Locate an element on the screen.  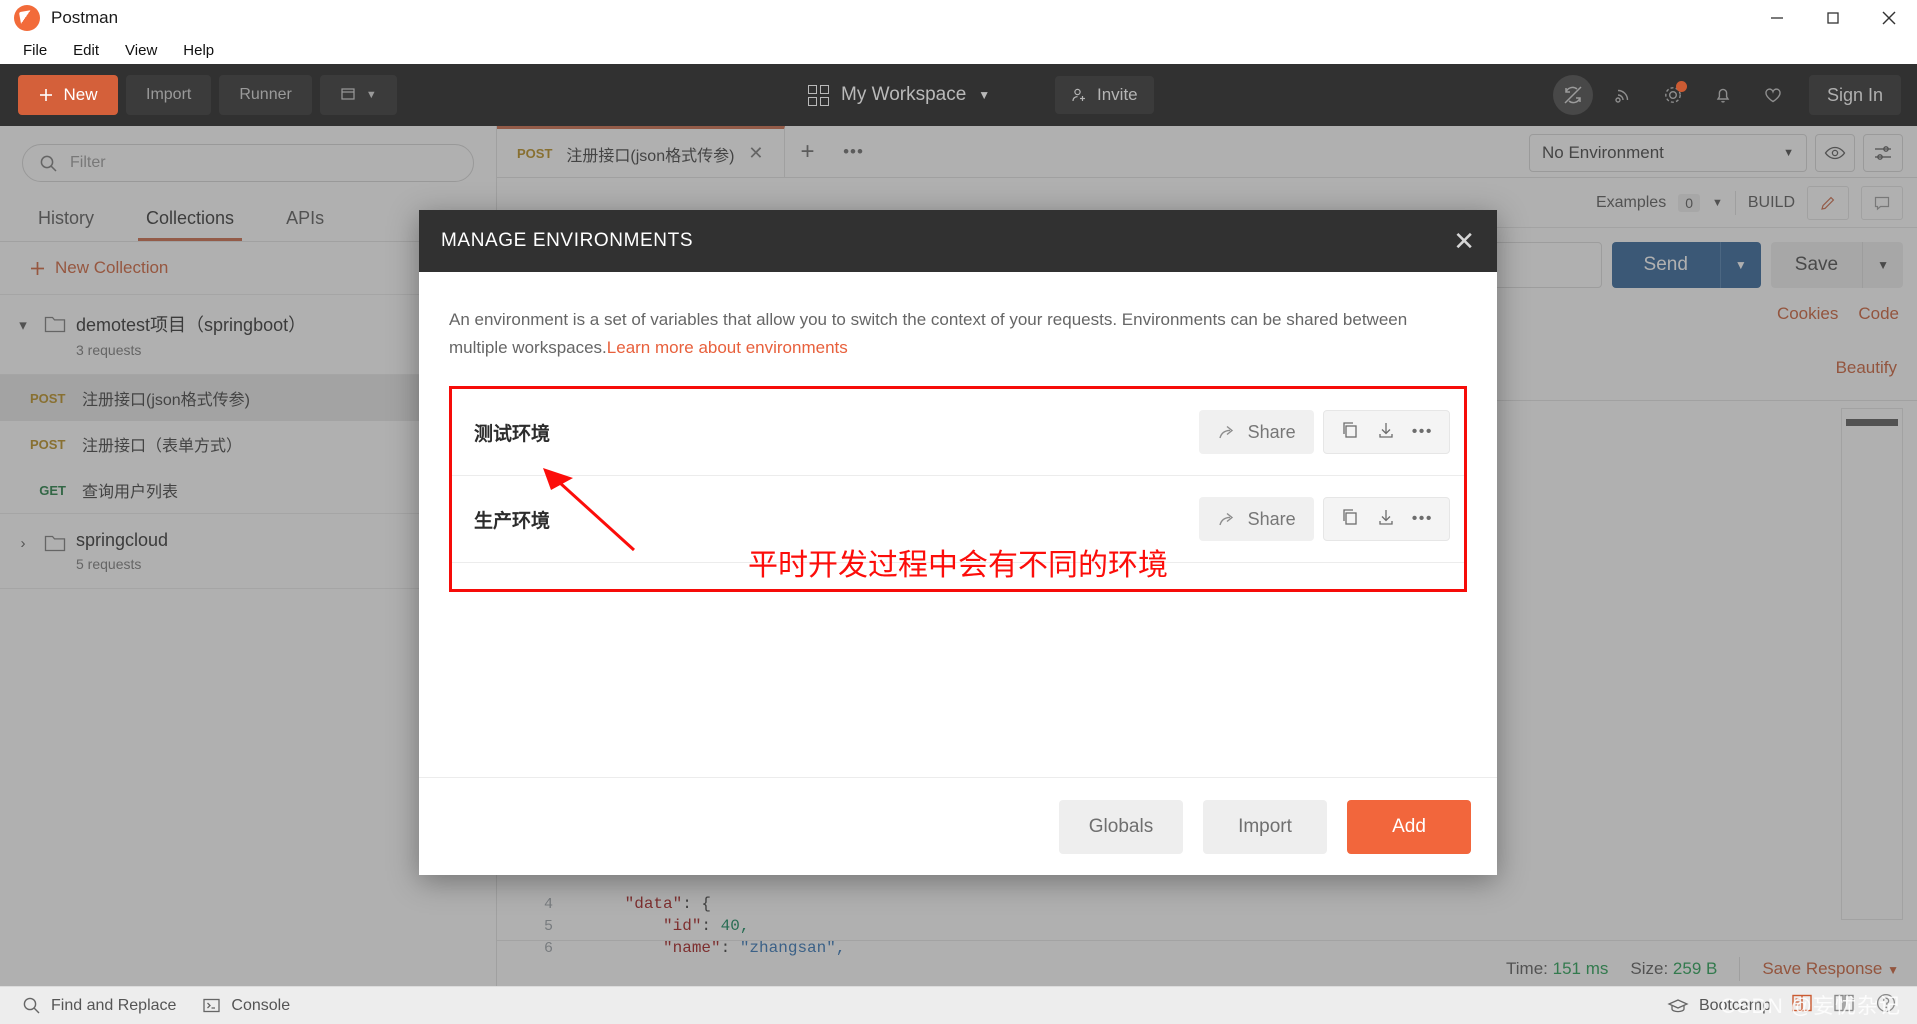
postman-logo-icon is located at coordinates (27, 18).